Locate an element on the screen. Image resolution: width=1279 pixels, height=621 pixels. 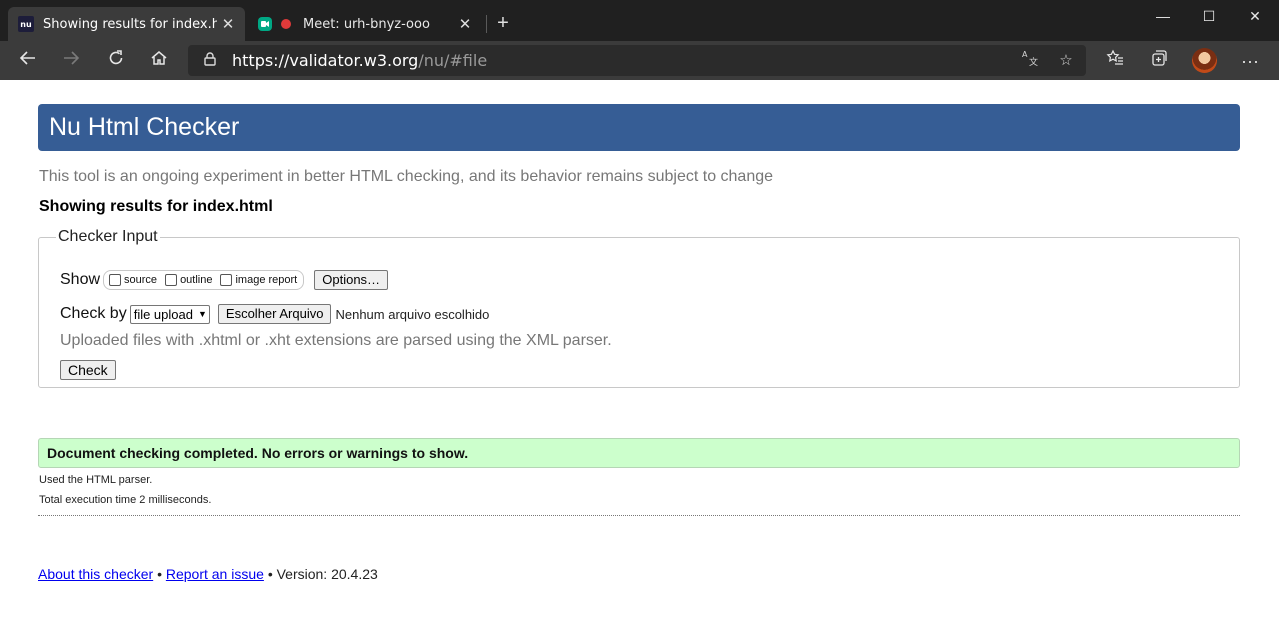
forward-arrow-icon is located at coordinates (71, 61).